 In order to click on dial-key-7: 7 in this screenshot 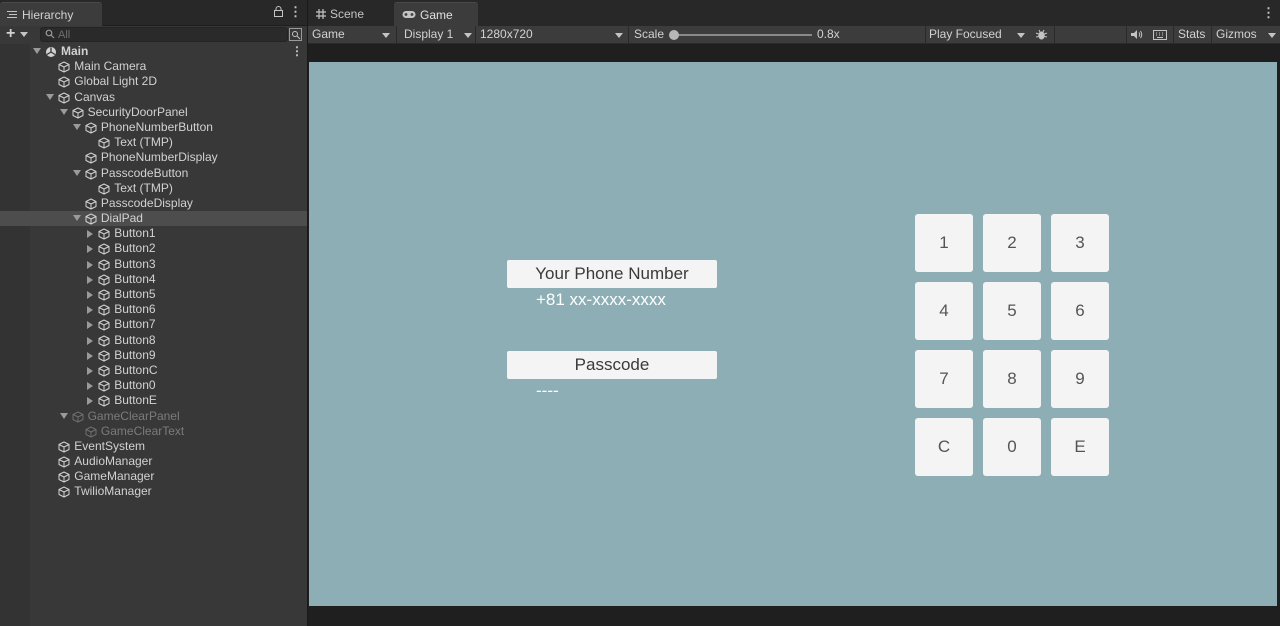, I will do `click(944, 379)`.